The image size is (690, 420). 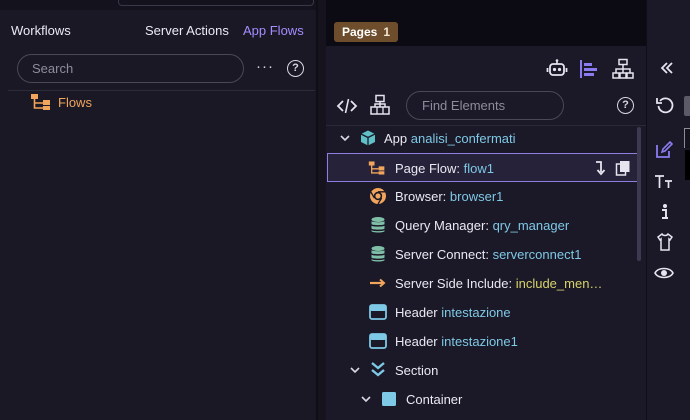 What do you see at coordinates (387, 32) in the screenshot?
I see `pages-tab-count: 1` at bounding box center [387, 32].